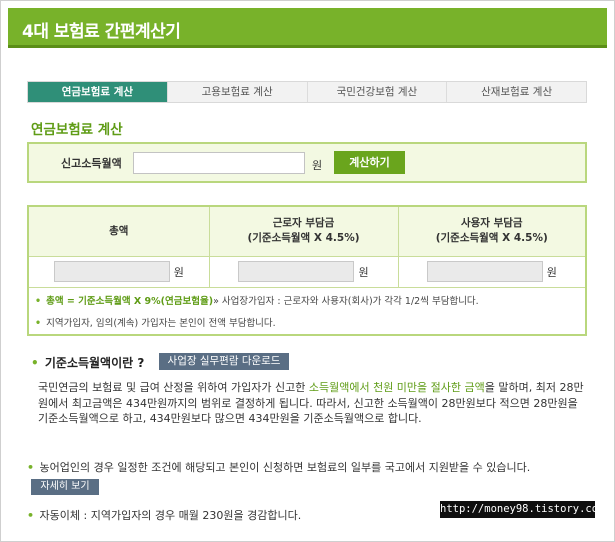 The width and height of the screenshot is (615, 542). I want to click on header-total: 총액, so click(119, 232).